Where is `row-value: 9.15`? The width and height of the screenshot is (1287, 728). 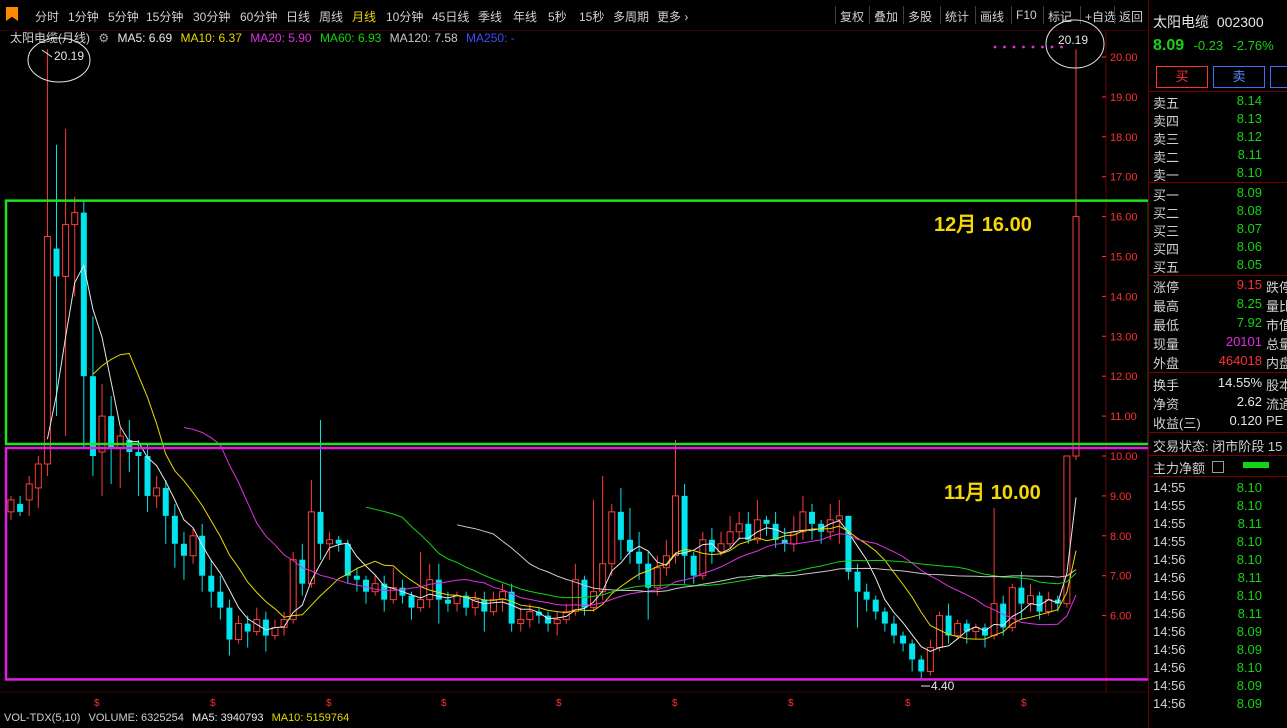 row-value: 9.15 is located at coordinates (1249, 284).